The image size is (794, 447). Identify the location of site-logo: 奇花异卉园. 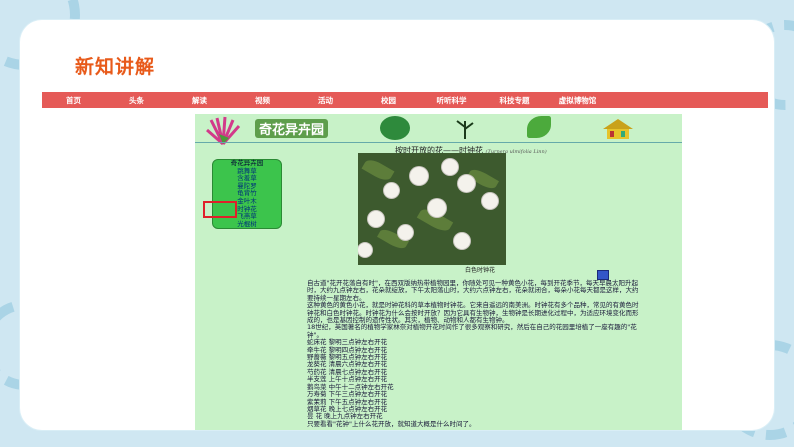
(292, 128).